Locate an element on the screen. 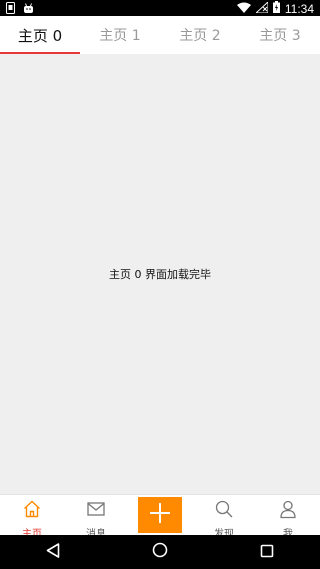 The width and height of the screenshot is (320, 569). status-bar: 11:34 is located at coordinates (160, 8).